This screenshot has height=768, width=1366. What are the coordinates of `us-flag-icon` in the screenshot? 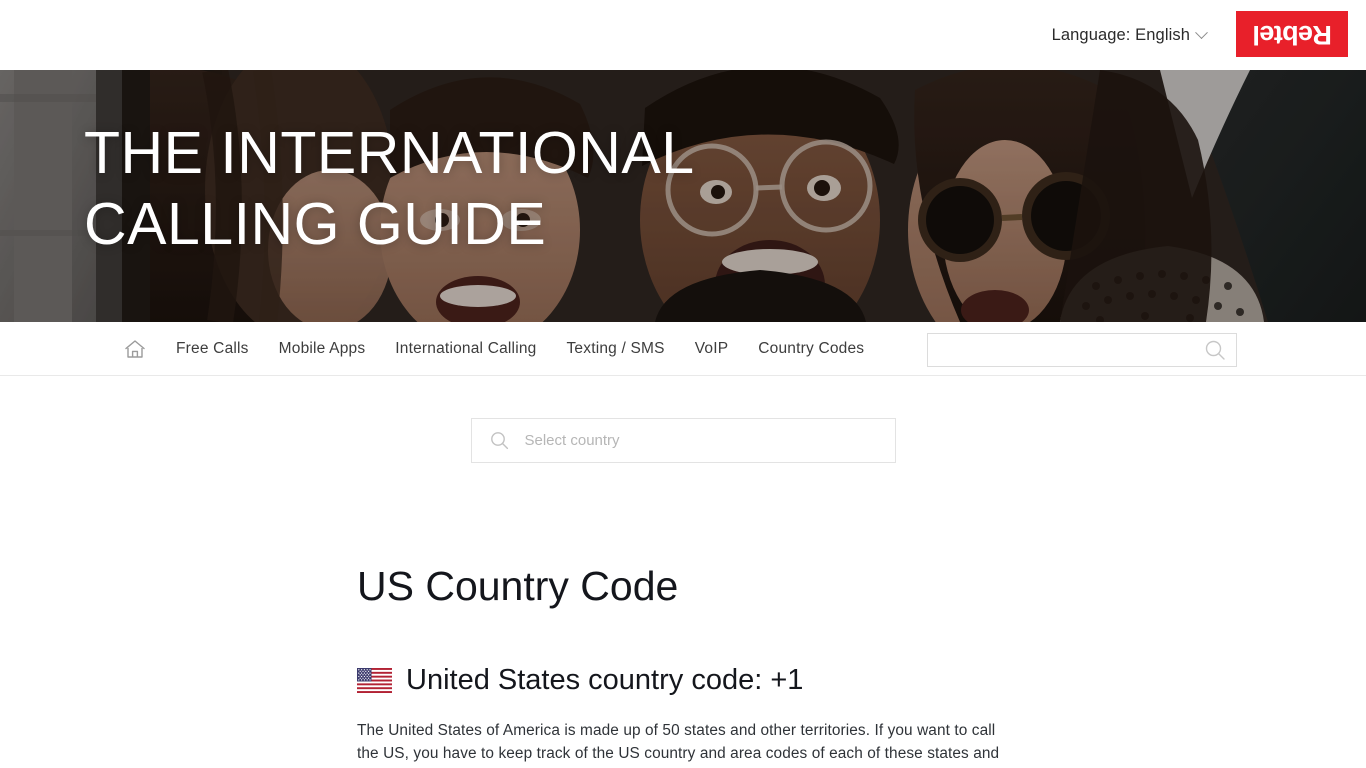 It's located at (374, 681).